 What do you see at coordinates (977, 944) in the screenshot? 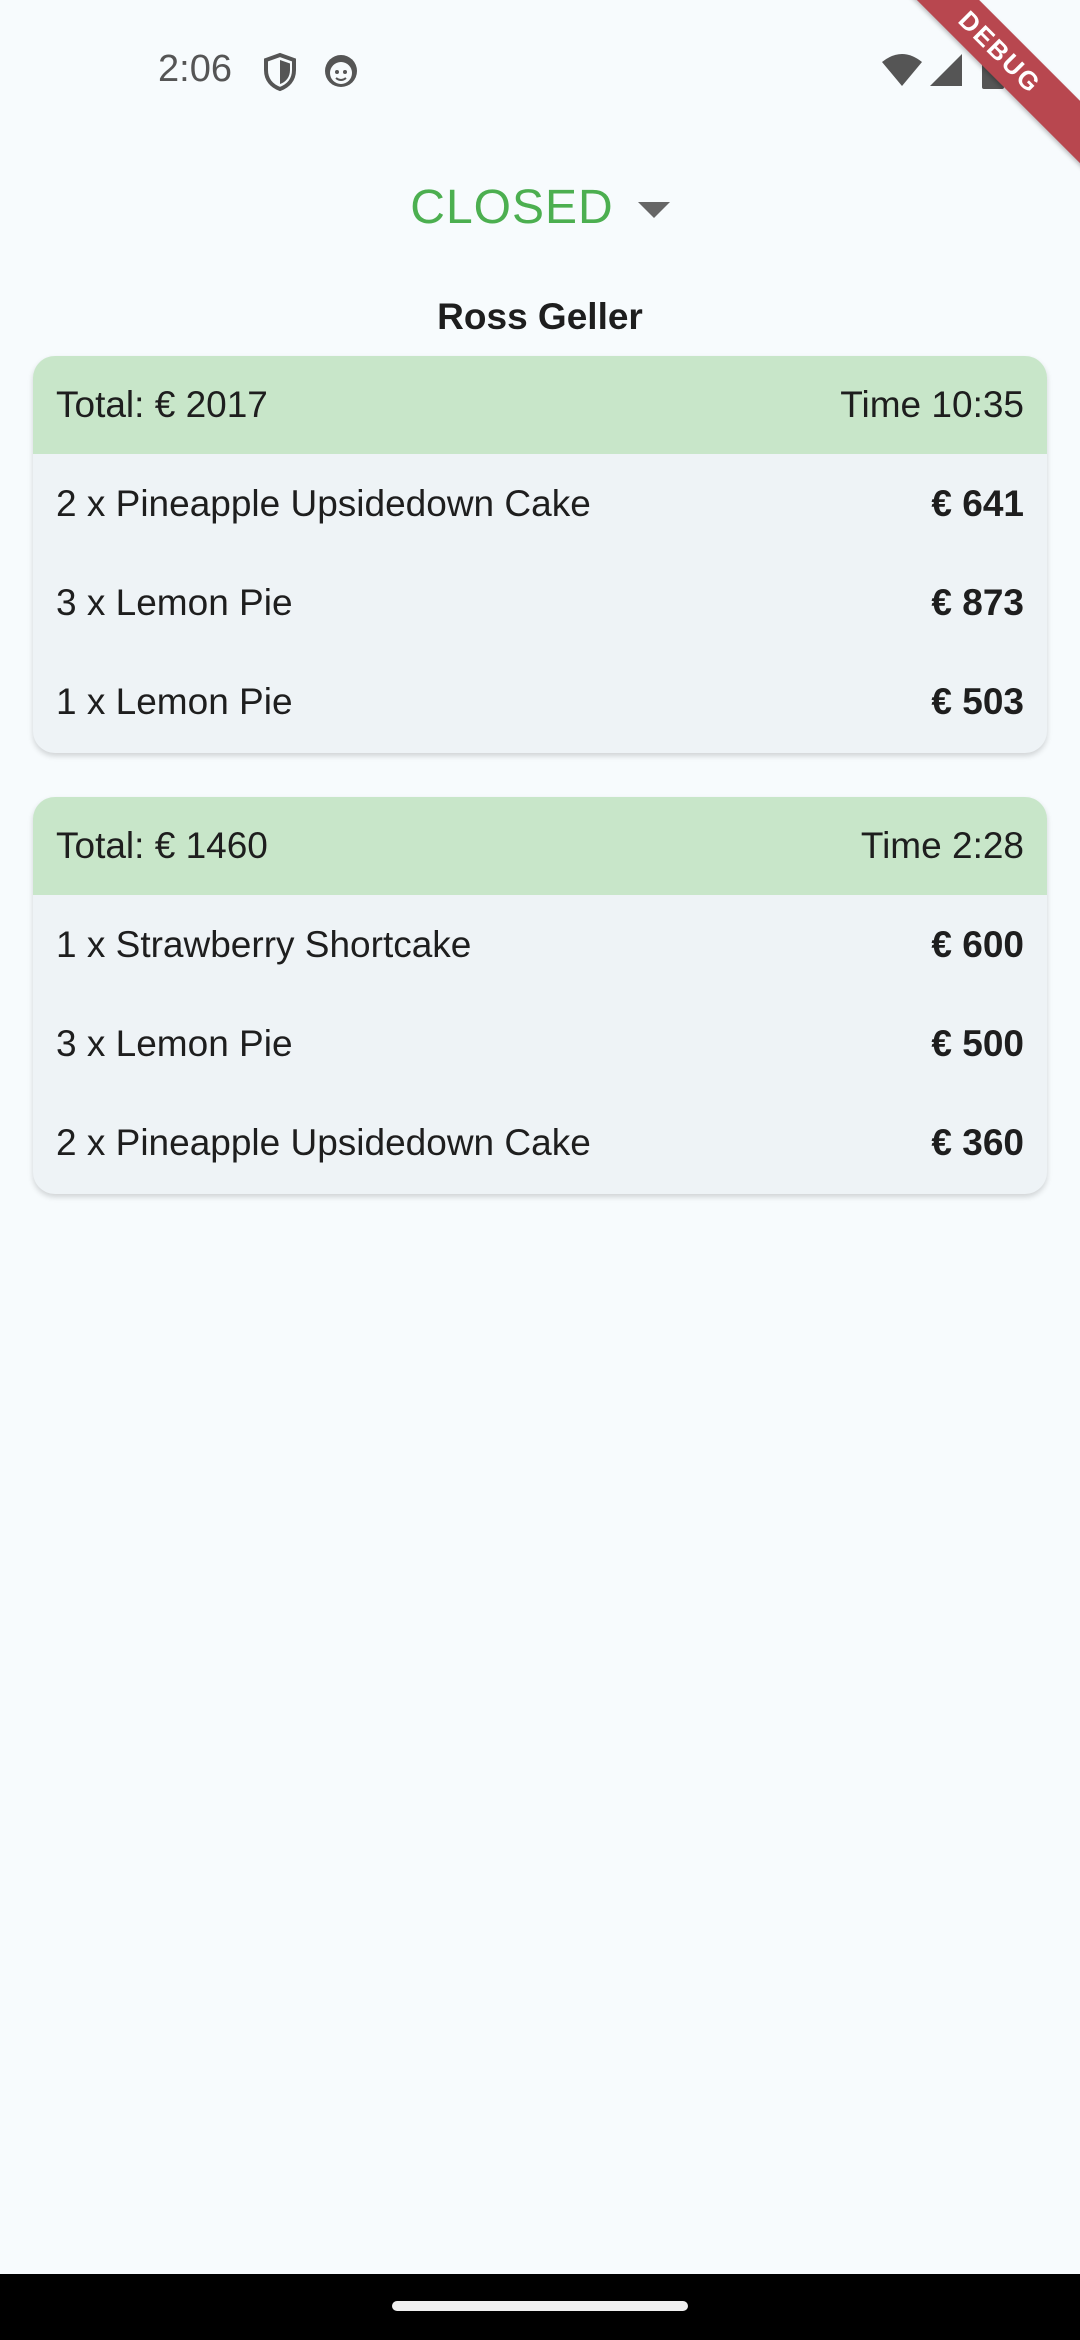
I see `order-item-price: € 600` at bounding box center [977, 944].